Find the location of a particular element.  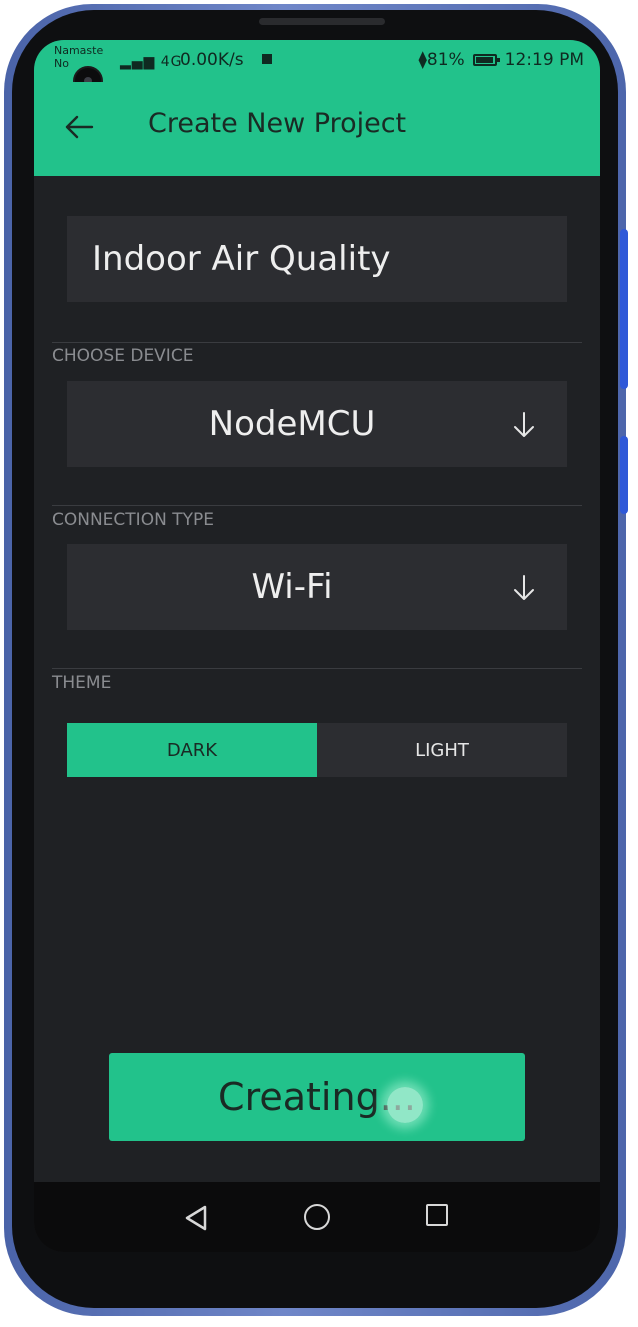

theme-toggle: DARK LIGHT is located at coordinates (317, 750).